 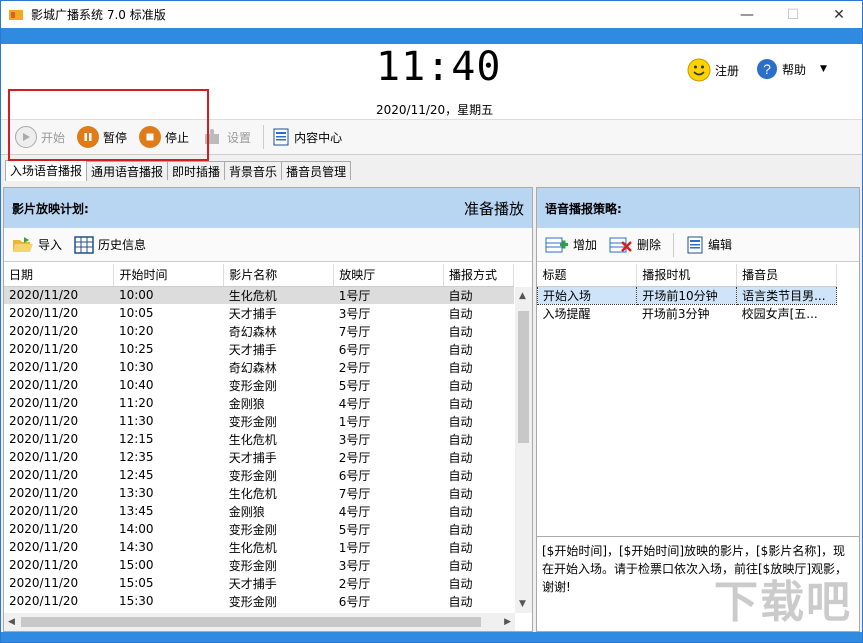 What do you see at coordinates (522, 604) in the screenshot?
I see `scroll-down-icon: ▼` at bounding box center [522, 604].